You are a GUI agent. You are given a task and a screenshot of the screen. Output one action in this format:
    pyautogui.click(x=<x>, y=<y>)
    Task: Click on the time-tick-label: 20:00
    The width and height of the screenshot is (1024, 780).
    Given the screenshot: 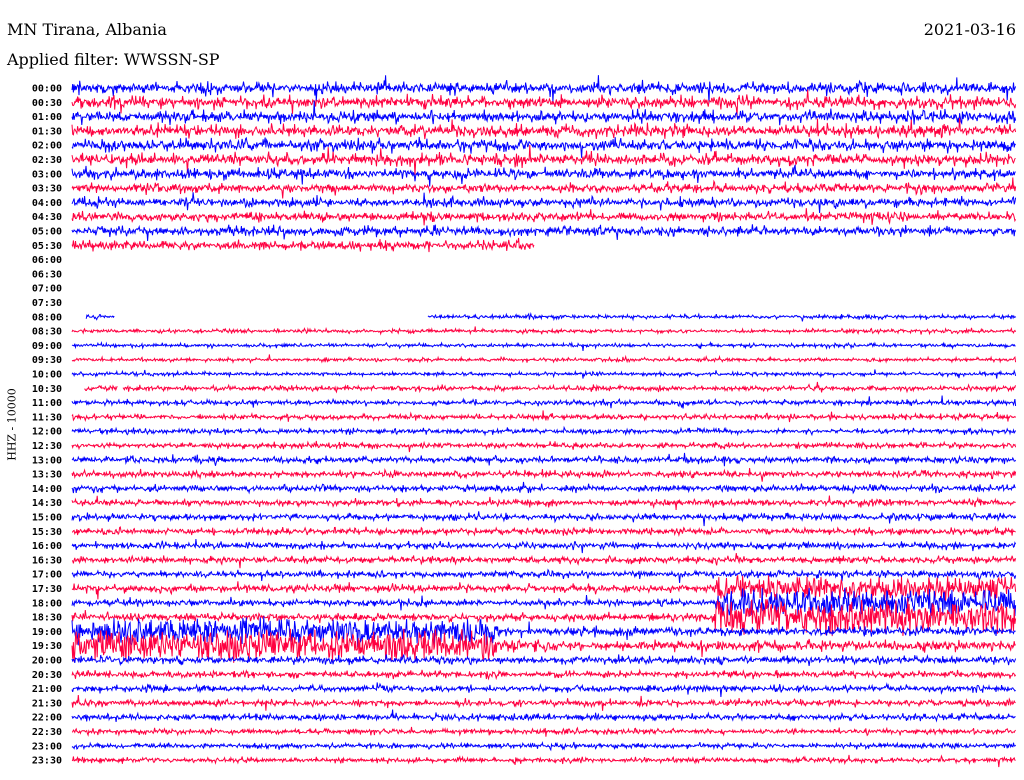 What is the action you would take?
    pyautogui.click(x=47, y=661)
    